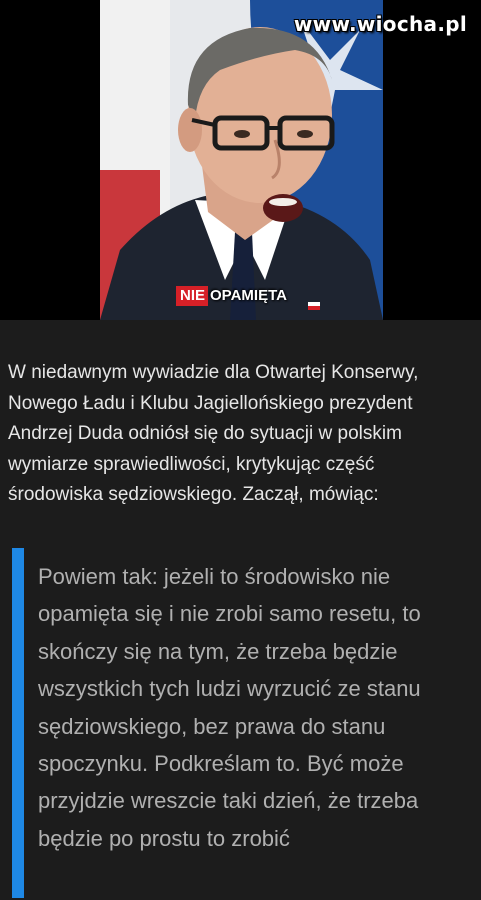 Image resolution: width=481 pixels, height=900 pixels. Describe the element at coordinates (248, 295) in the screenshot. I see `caption-text: OPAMIĘTA` at that location.